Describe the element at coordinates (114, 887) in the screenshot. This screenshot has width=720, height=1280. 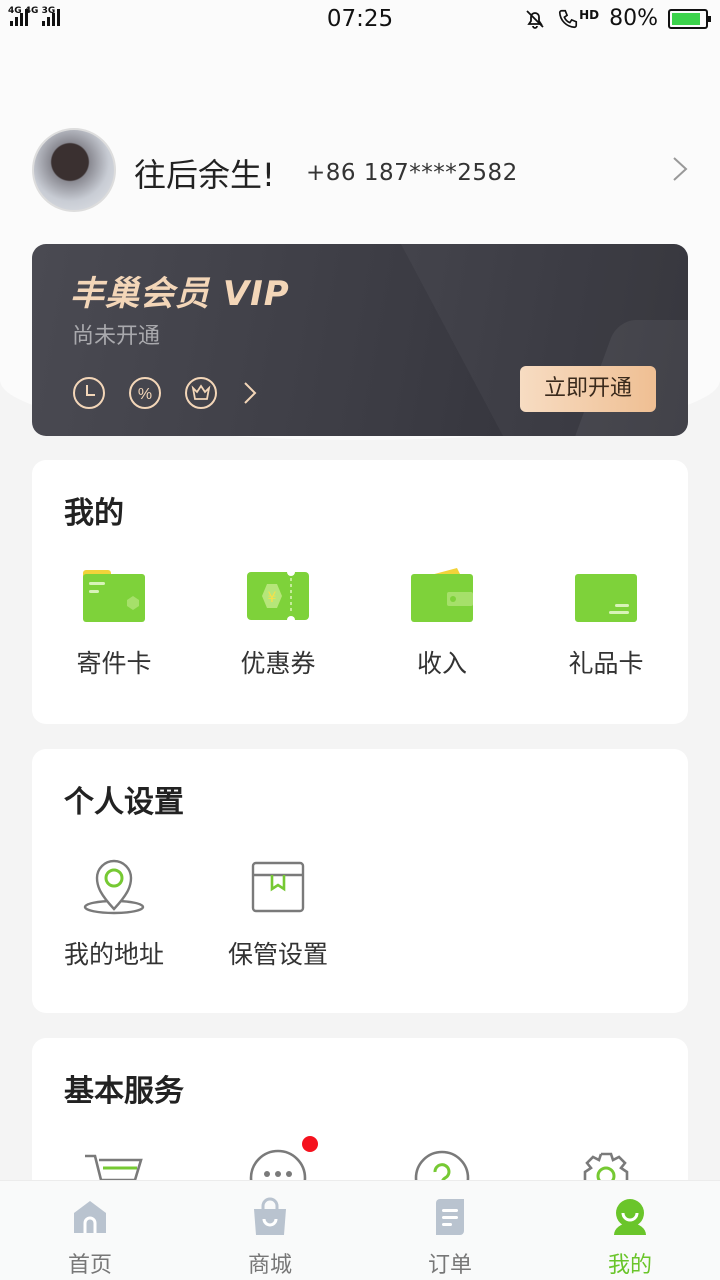
I see `location-icon` at that location.